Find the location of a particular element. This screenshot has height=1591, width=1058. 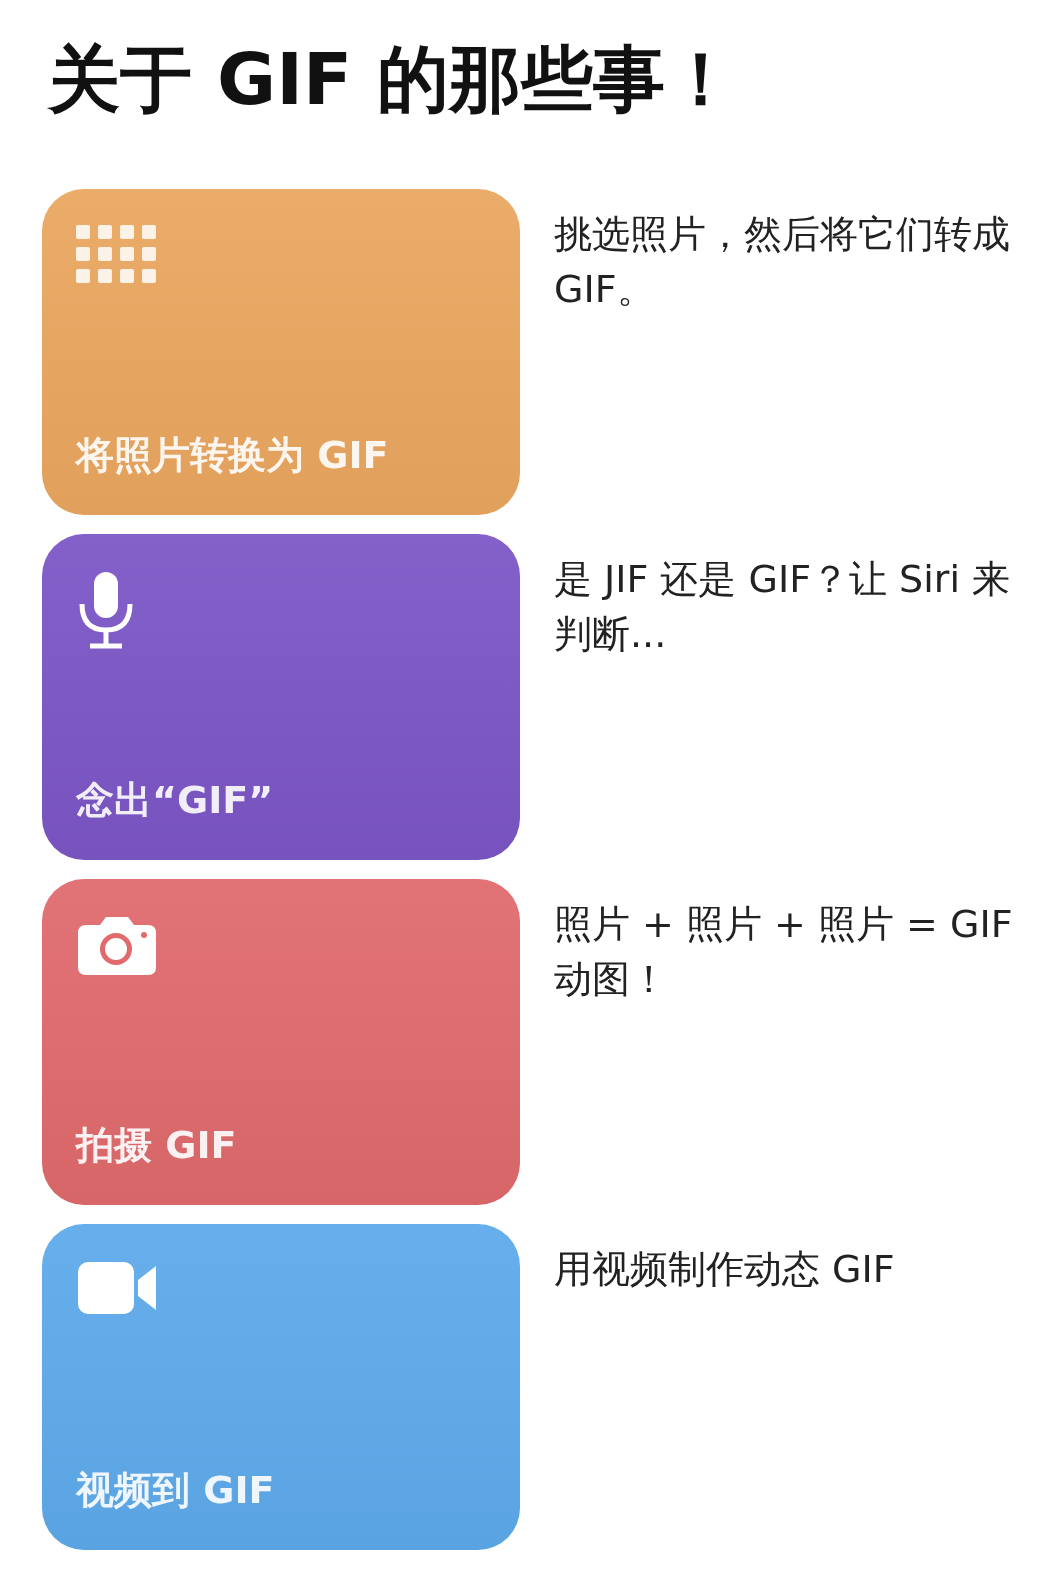

page-title: 关于 GIF 的那些事！ is located at coordinates (393, 80).